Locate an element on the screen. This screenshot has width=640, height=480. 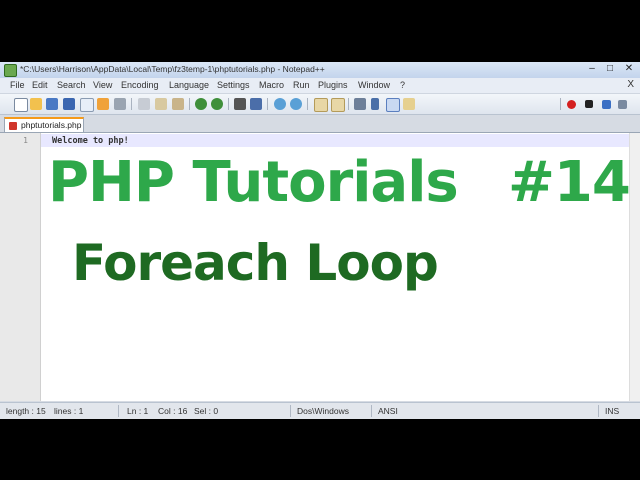
print-icon is located at coordinates (120, 104).